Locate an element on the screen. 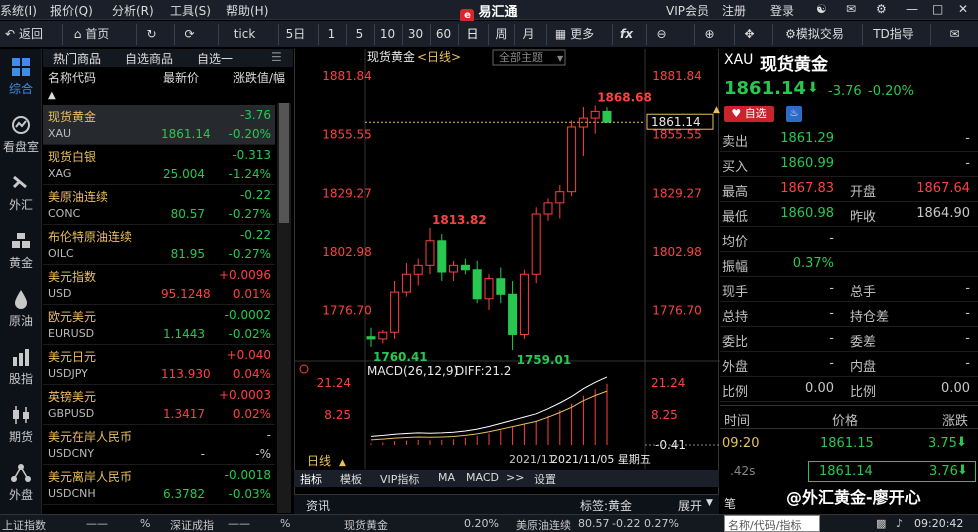 Image resolution: width=978 pixels, height=532 pixels. more-button: ▦ 更多 is located at coordinates (574, 34).